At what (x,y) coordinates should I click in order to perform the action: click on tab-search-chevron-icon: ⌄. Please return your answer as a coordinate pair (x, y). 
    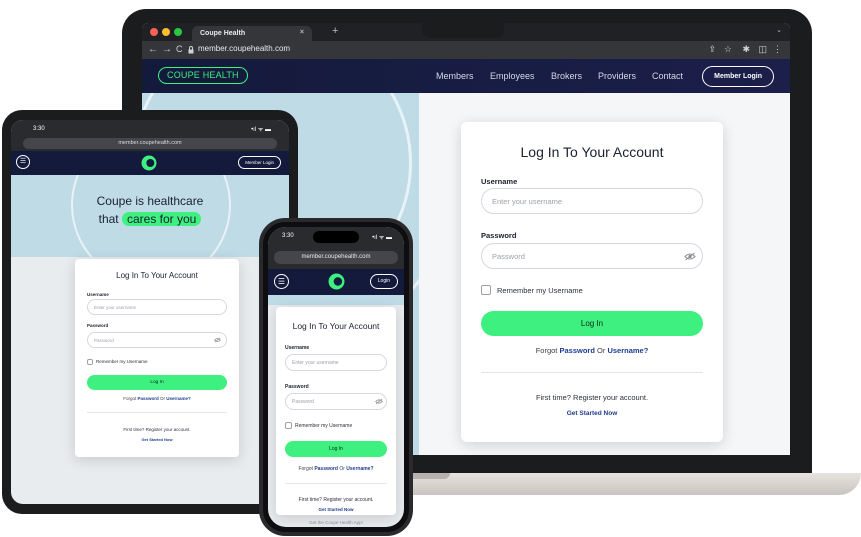
    Looking at the image, I should click on (779, 30).